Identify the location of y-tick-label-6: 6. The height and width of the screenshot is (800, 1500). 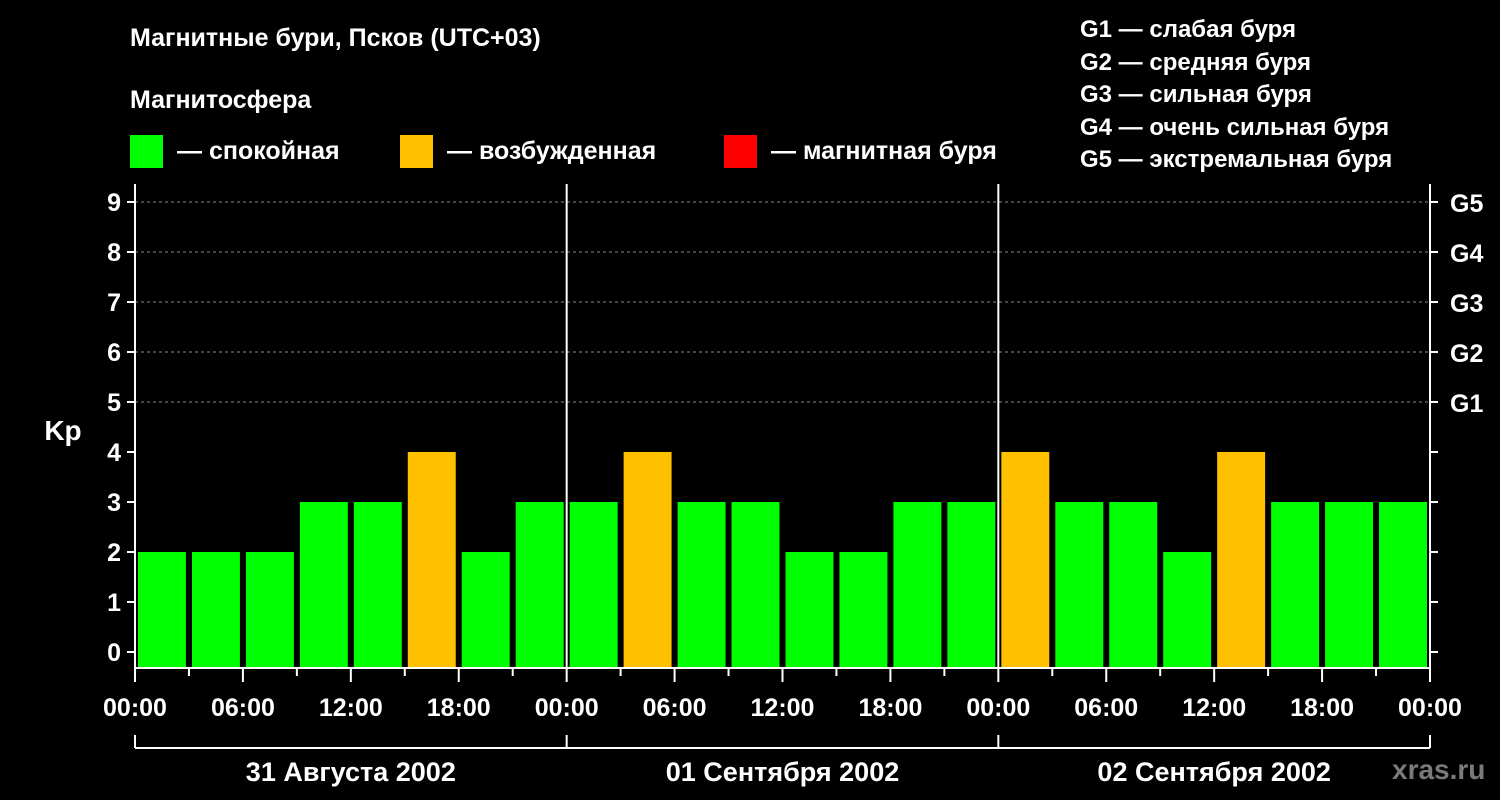
(114, 353).